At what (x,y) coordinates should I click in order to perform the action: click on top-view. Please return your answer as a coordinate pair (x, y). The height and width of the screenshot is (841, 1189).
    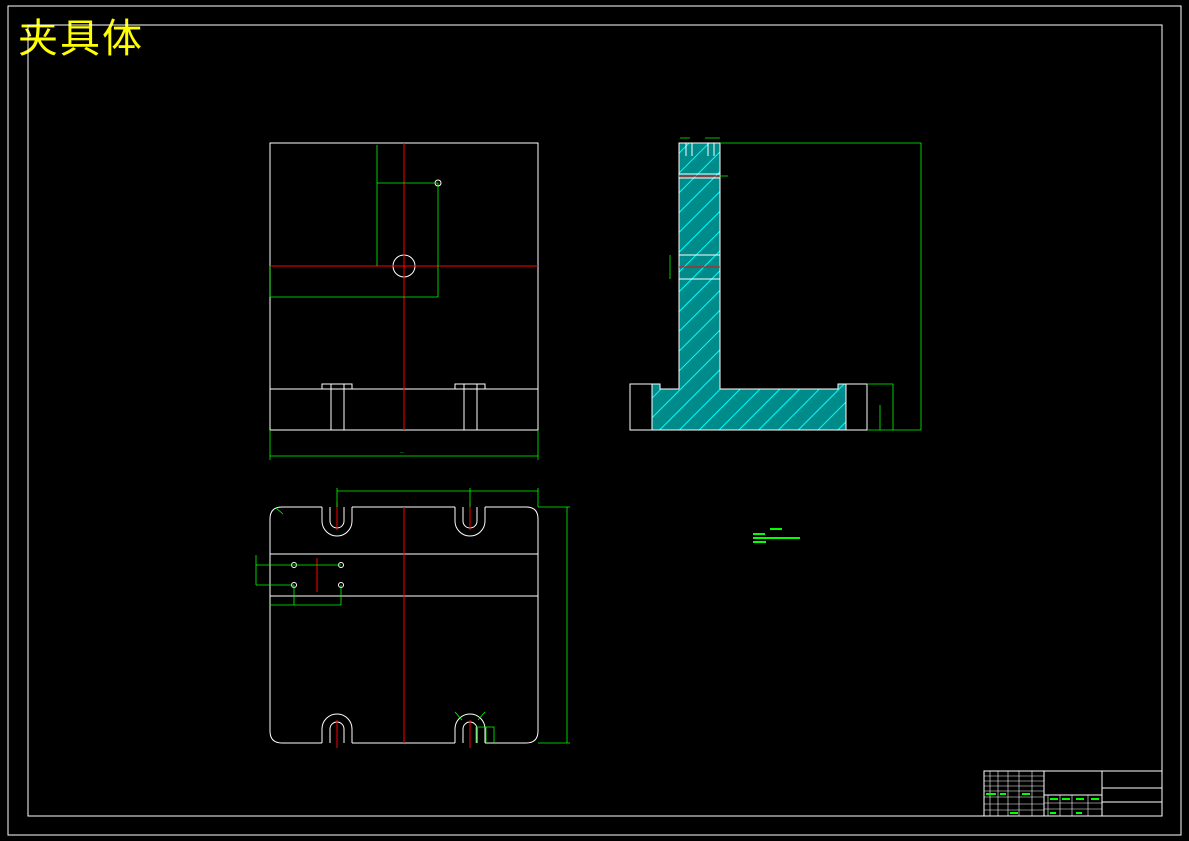
    Looking at the image, I should click on (412, 618).